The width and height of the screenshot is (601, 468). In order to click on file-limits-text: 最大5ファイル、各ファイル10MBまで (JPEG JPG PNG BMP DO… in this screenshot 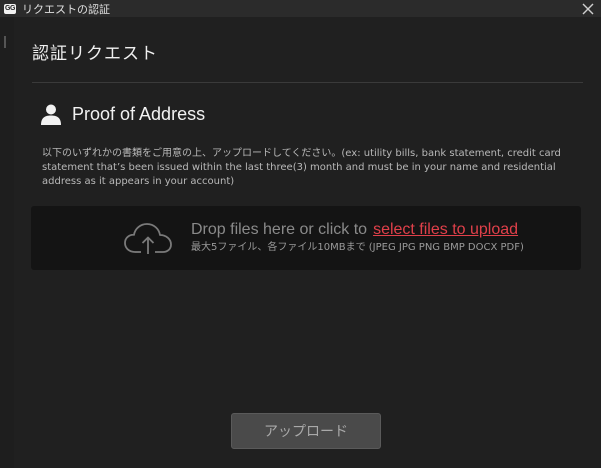, I will do `click(357, 247)`.